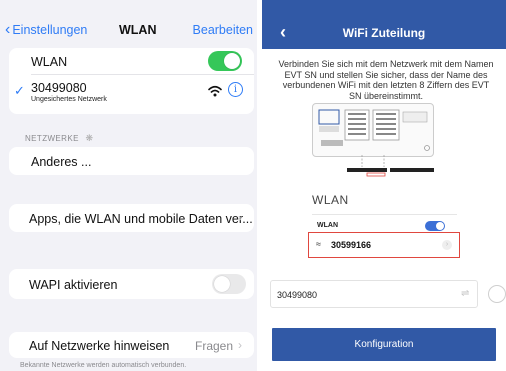 This screenshot has height=371, width=506. Describe the element at coordinates (8, 29) in the screenshot. I see `chevron-left-icon: ‹` at that location.